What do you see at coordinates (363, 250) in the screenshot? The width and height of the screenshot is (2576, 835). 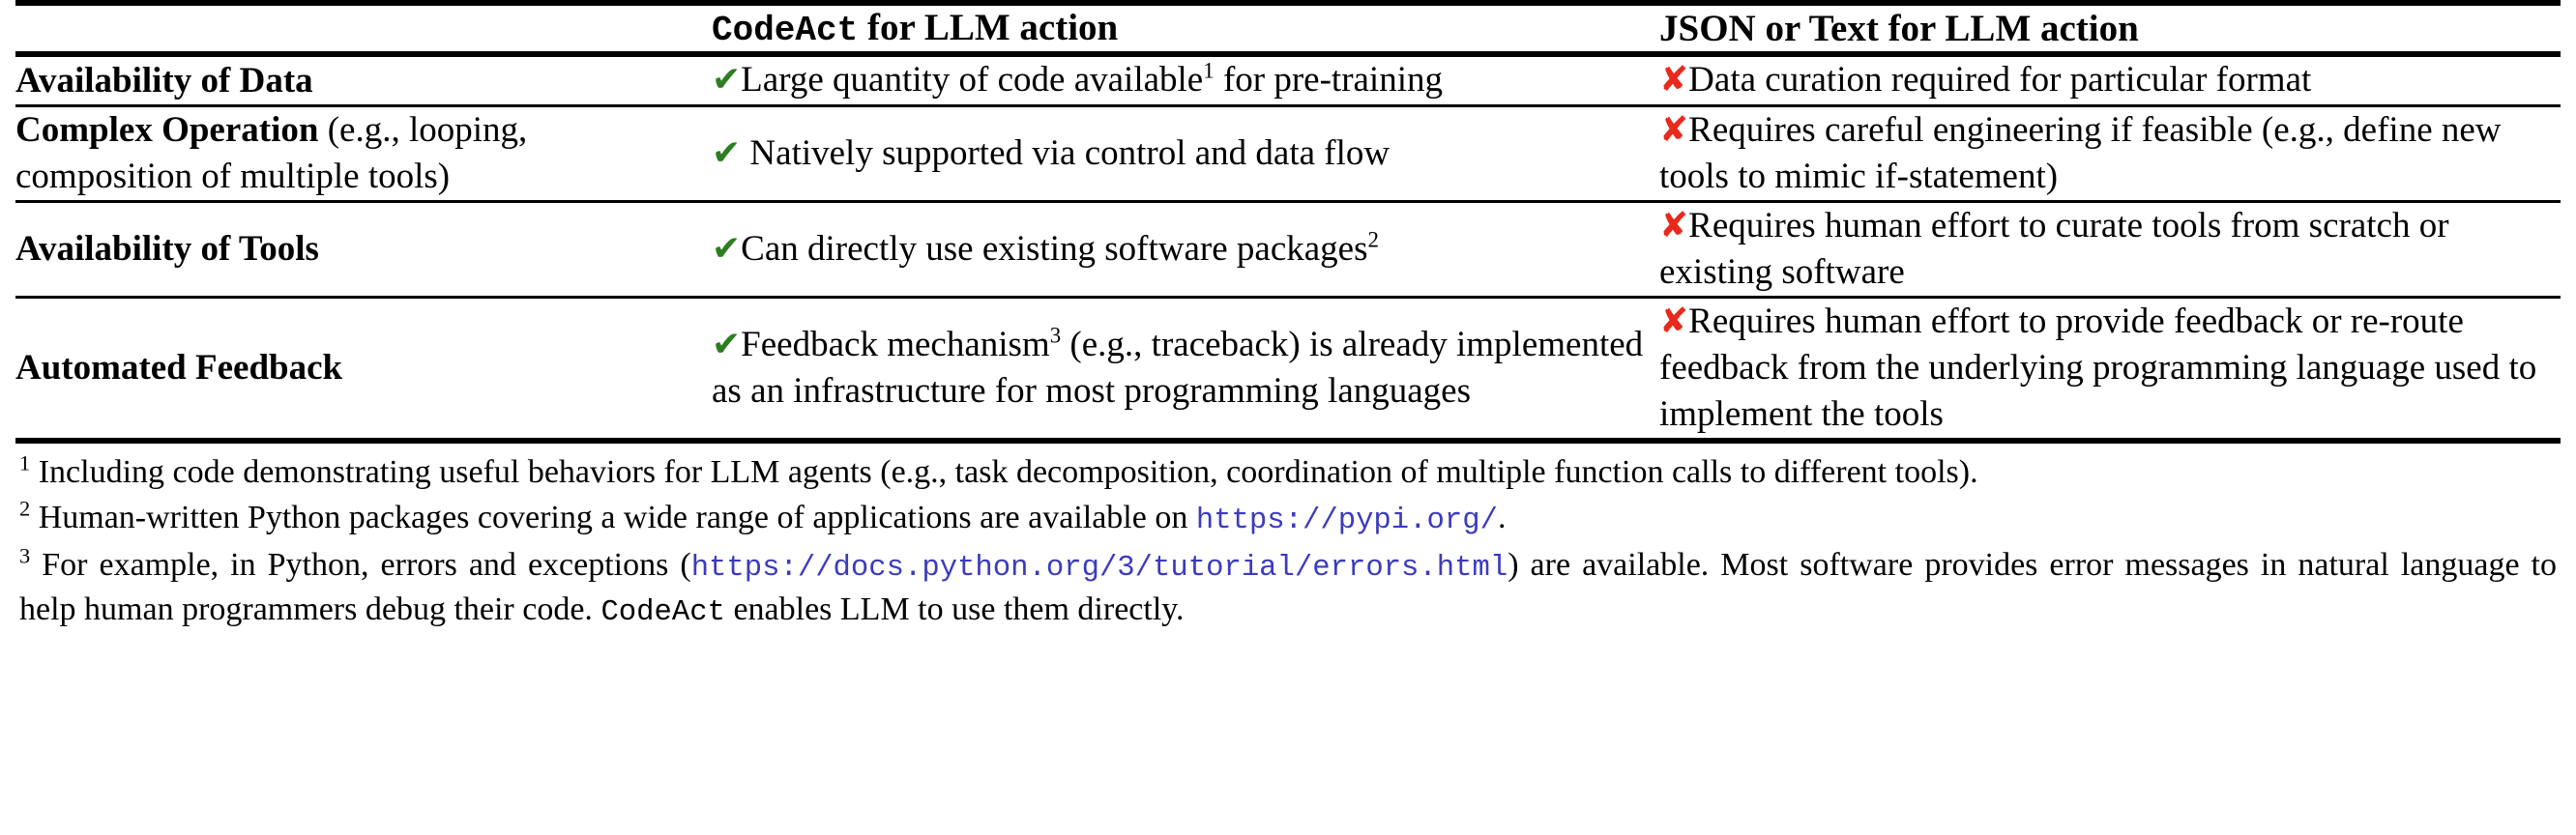 I see `row-attribute-availability-of-tools: Availability of Tools` at bounding box center [363, 250].